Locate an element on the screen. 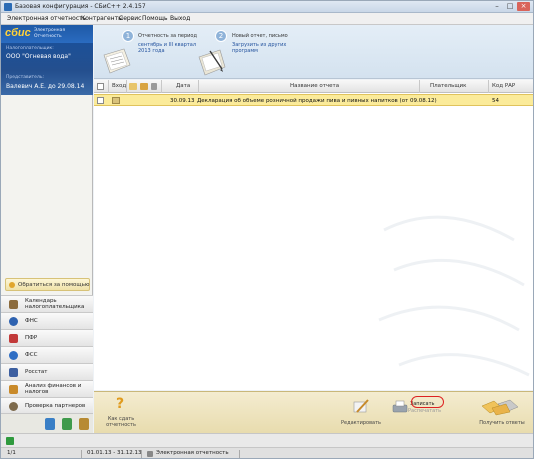  receive-replies-button: Получить ответы is located at coordinates (502, 412).